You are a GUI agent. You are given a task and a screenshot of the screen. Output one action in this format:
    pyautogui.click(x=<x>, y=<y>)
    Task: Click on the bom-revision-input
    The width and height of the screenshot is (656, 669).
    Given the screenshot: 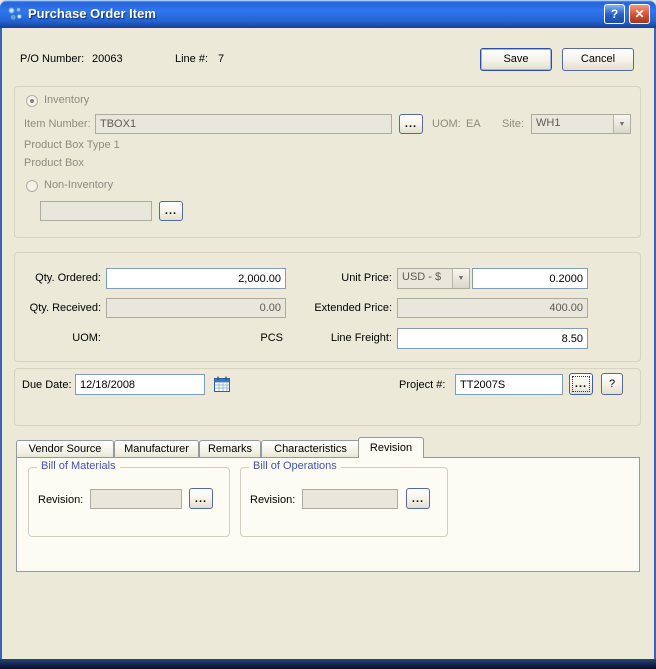 What is the action you would take?
    pyautogui.click(x=136, y=499)
    